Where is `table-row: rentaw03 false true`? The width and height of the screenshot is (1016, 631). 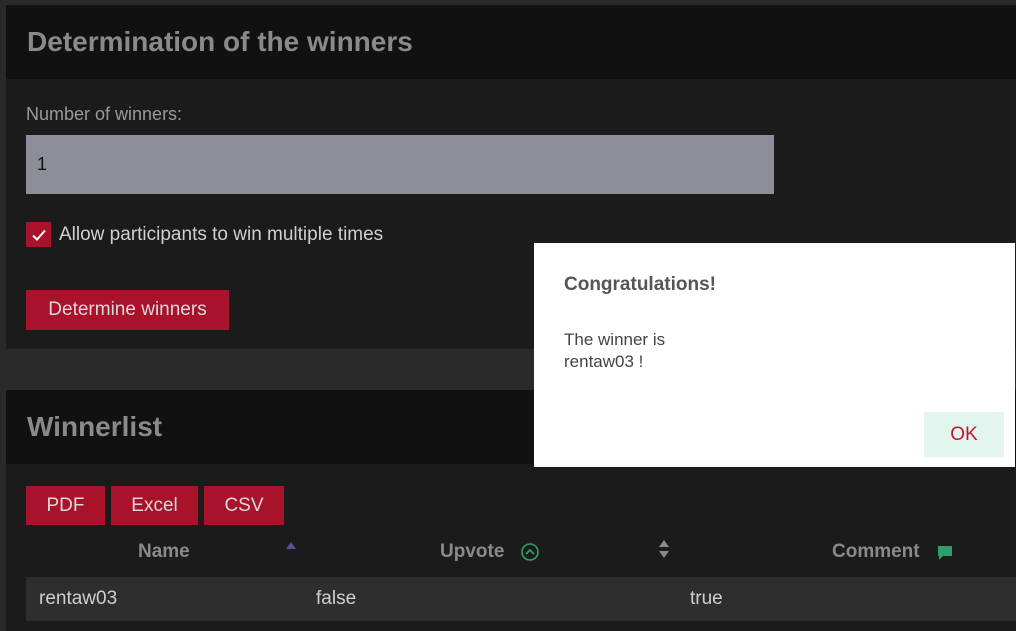 table-row: rentaw03 false true is located at coordinates (521, 599).